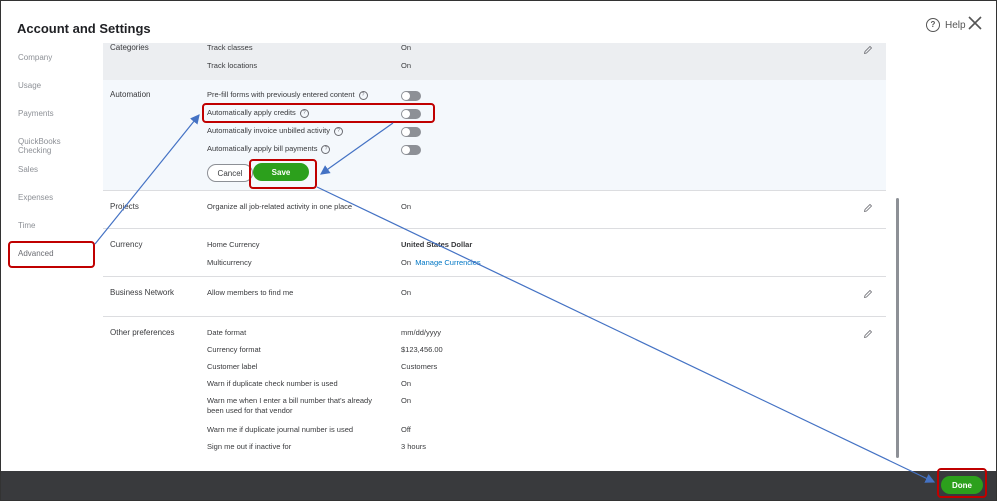  What do you see at coordinates (419, 366) in the screenshot?
I see `value-customer-label: Customers` at bounding box center [419, 366].